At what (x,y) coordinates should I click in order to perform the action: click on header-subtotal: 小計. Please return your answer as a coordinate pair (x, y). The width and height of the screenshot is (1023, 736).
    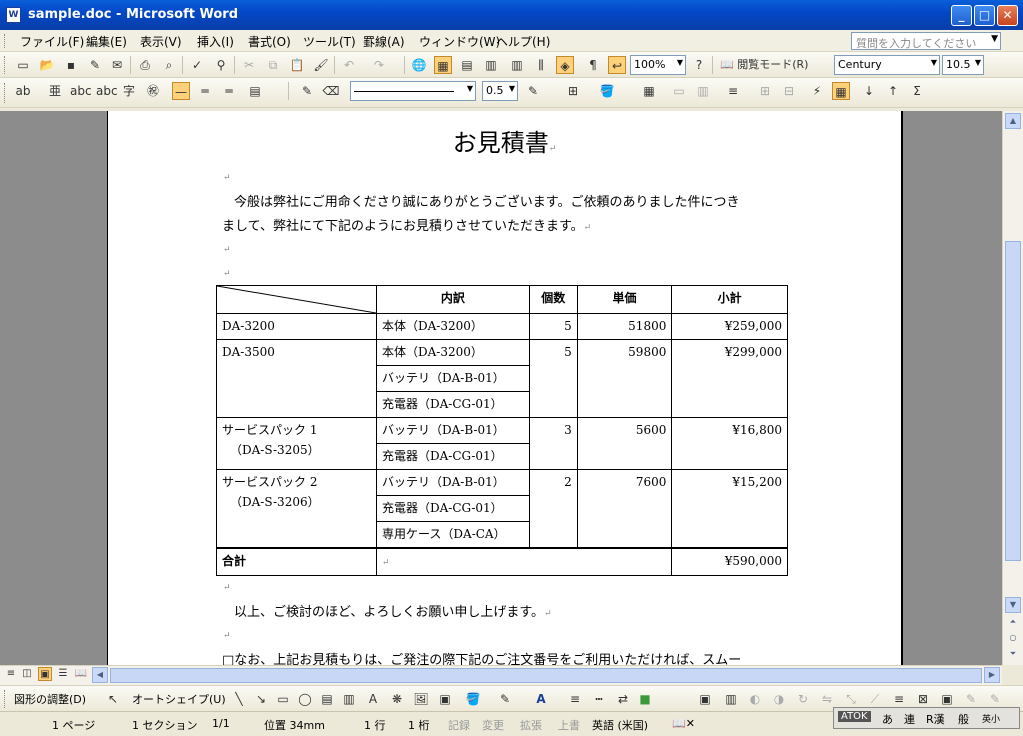
    Looking at the image, I should click on (729, 299).